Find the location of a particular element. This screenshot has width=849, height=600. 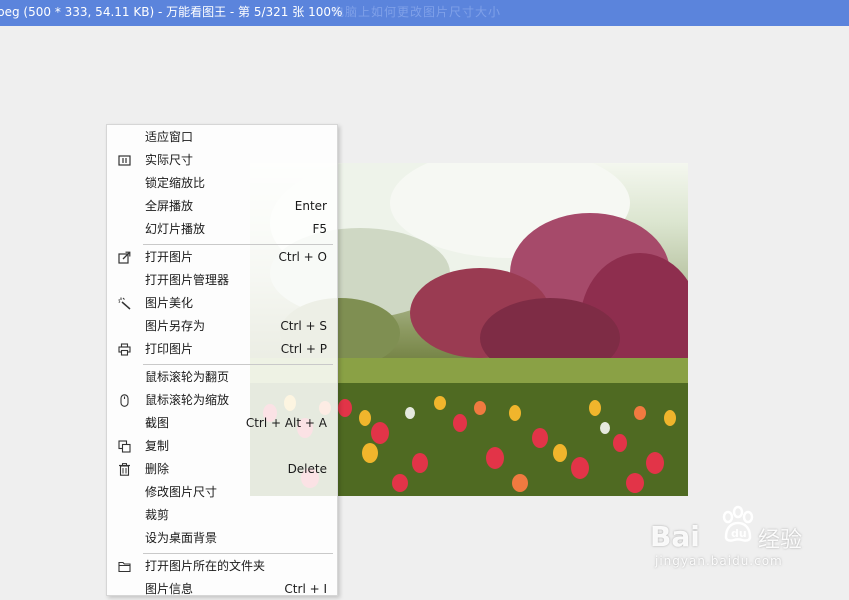

printer-icon is located at coordinates (124, 349).